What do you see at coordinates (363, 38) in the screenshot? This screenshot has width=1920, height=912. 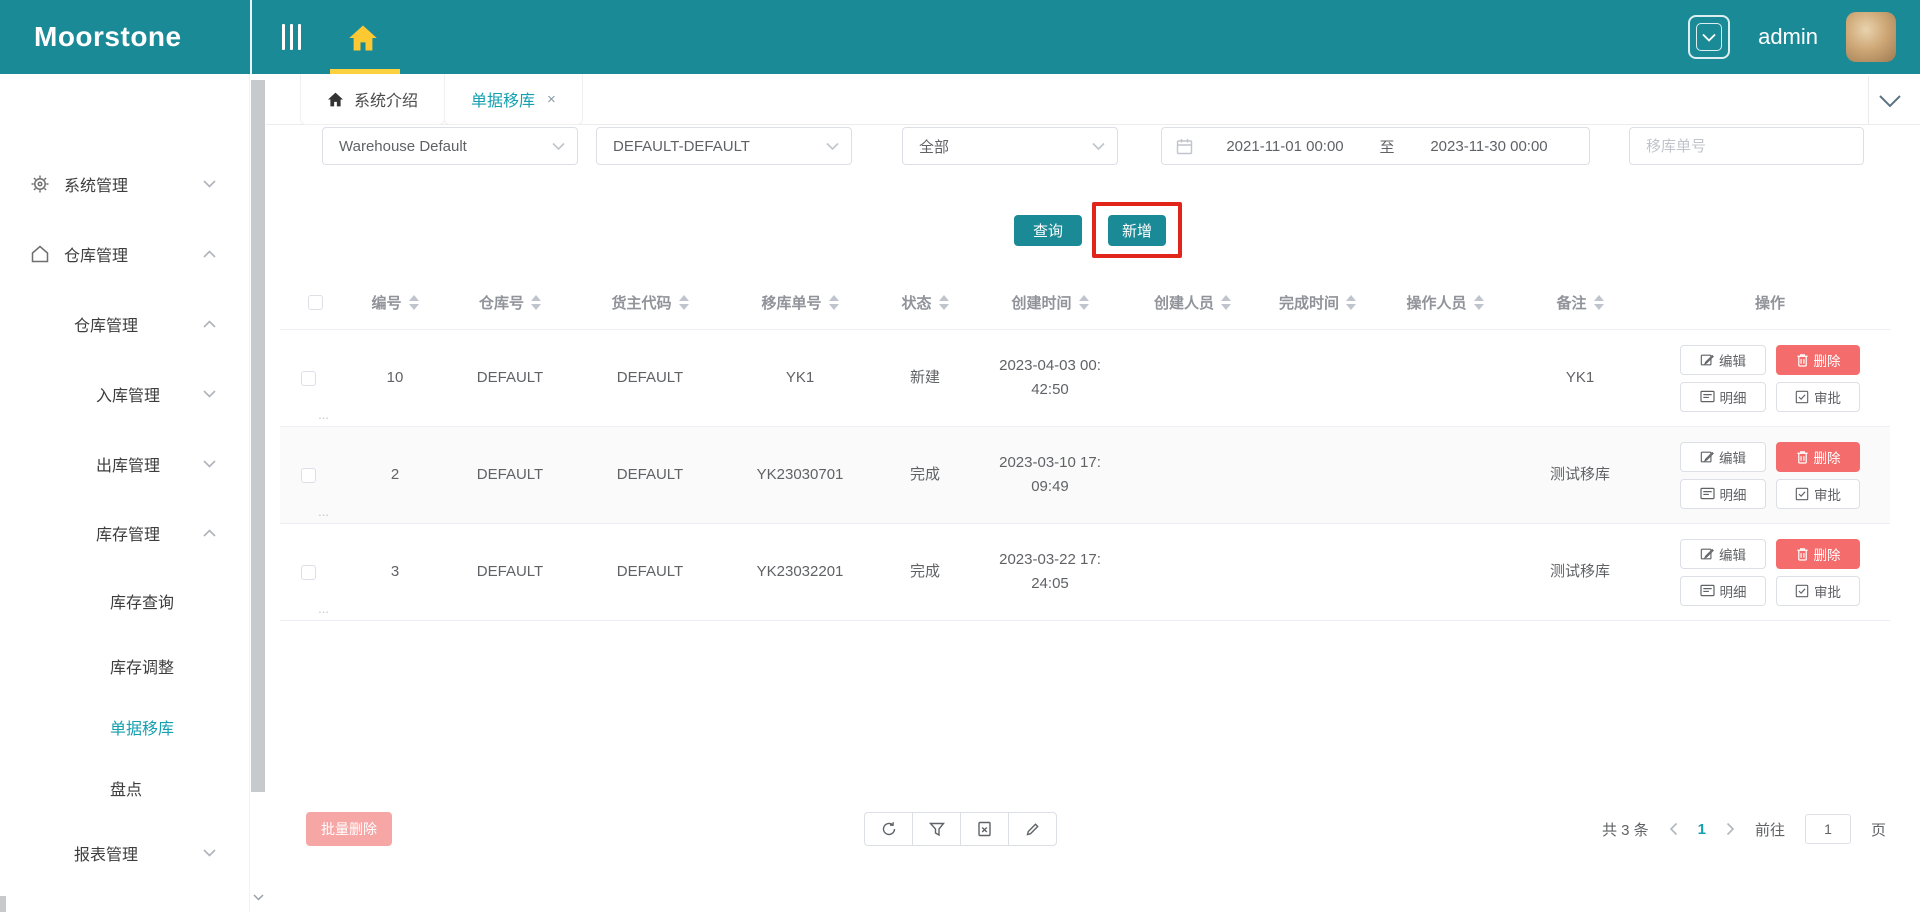 I see `home-icon` at bounding box center [363, 38].